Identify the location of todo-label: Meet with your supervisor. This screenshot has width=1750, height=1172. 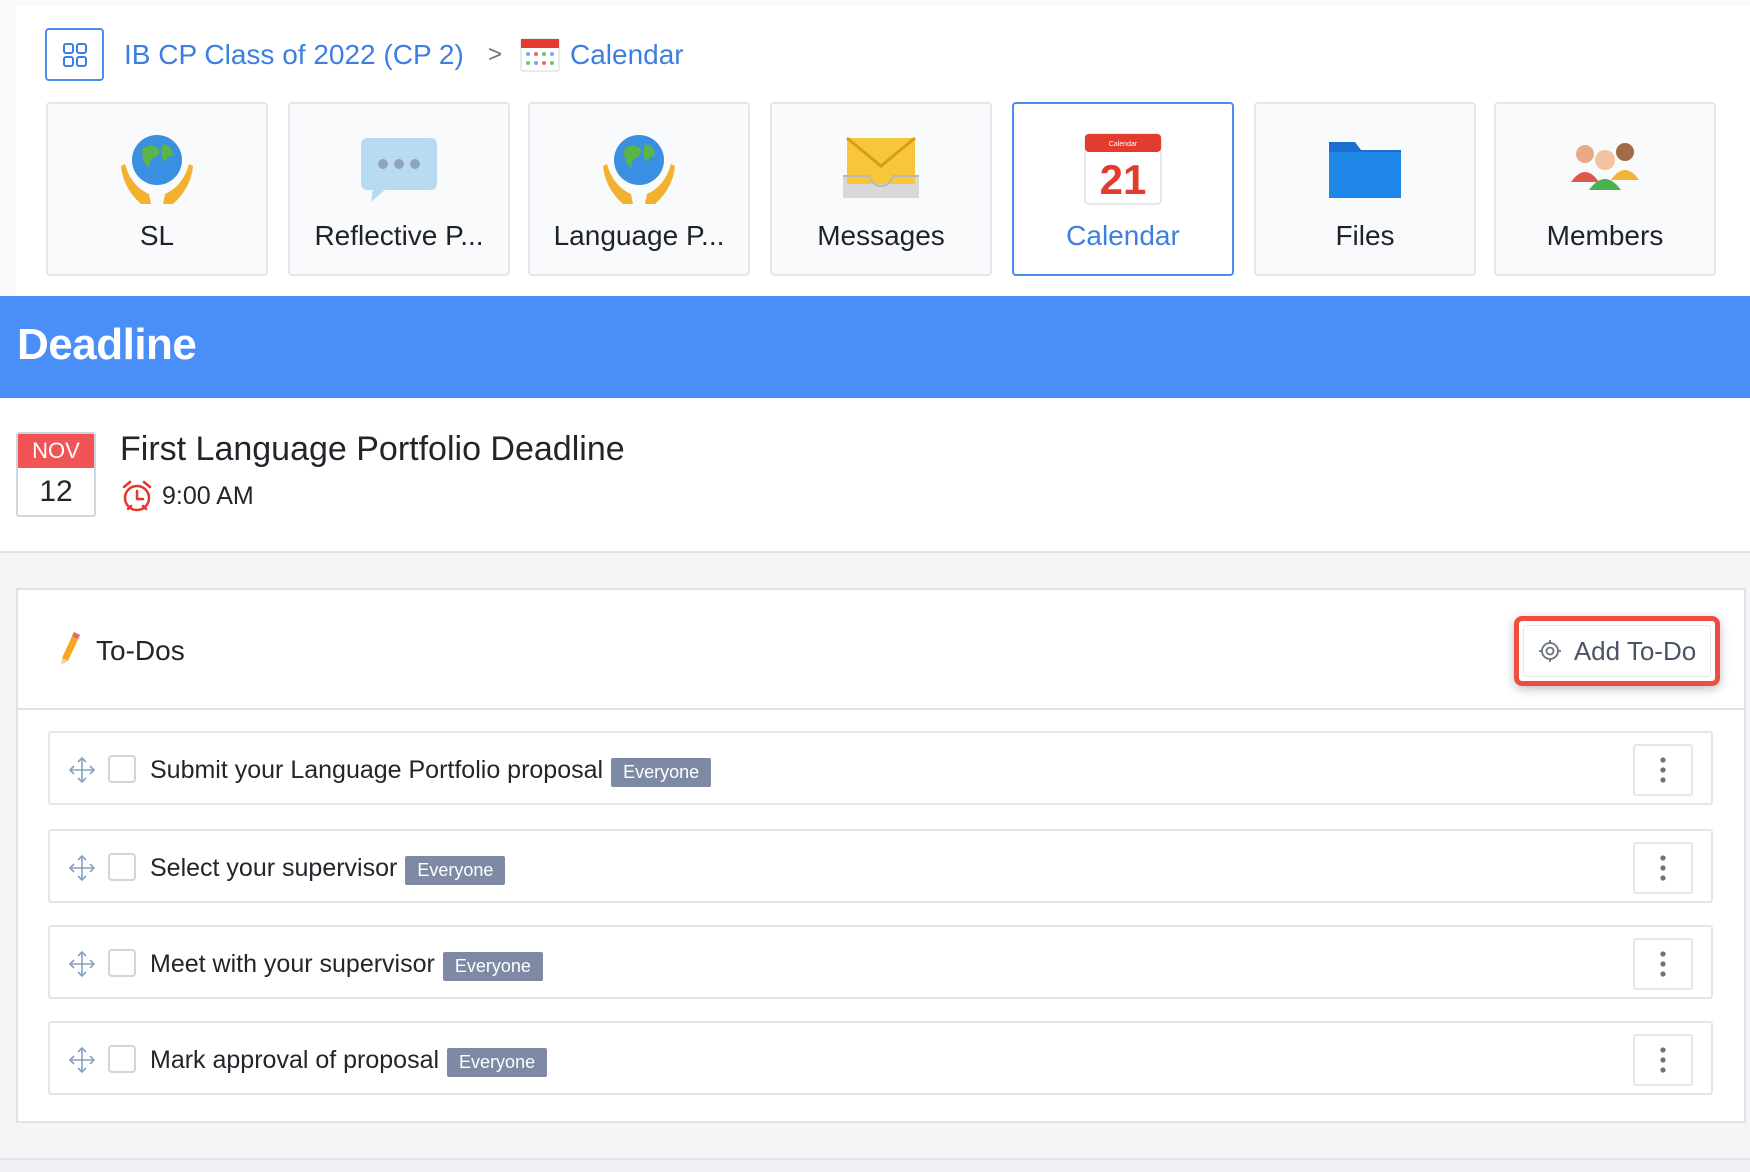
(292, 963).